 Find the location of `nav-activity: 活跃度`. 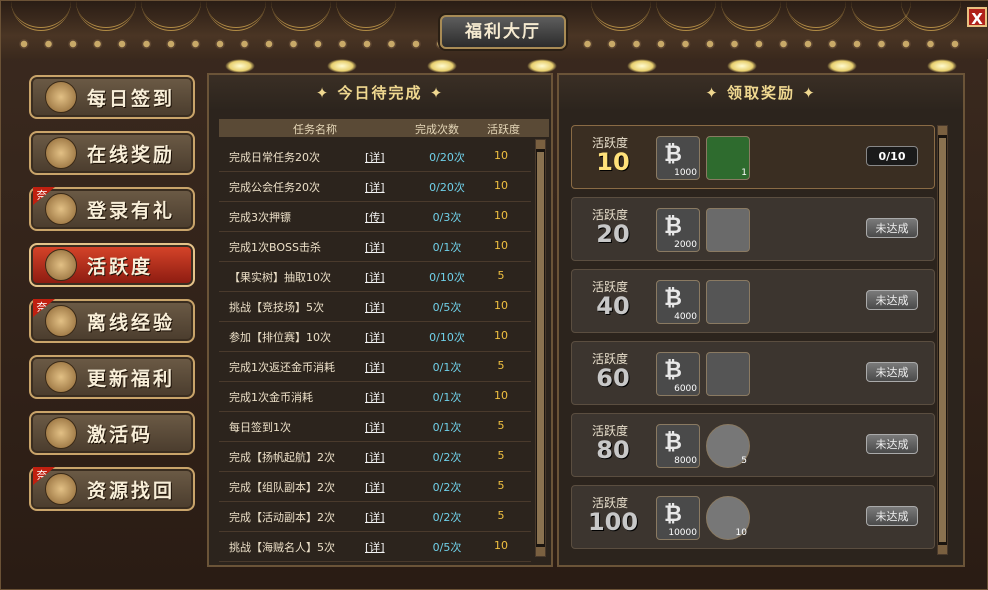

nav-activity: 活跃度 is located at coordinates (112, 265).